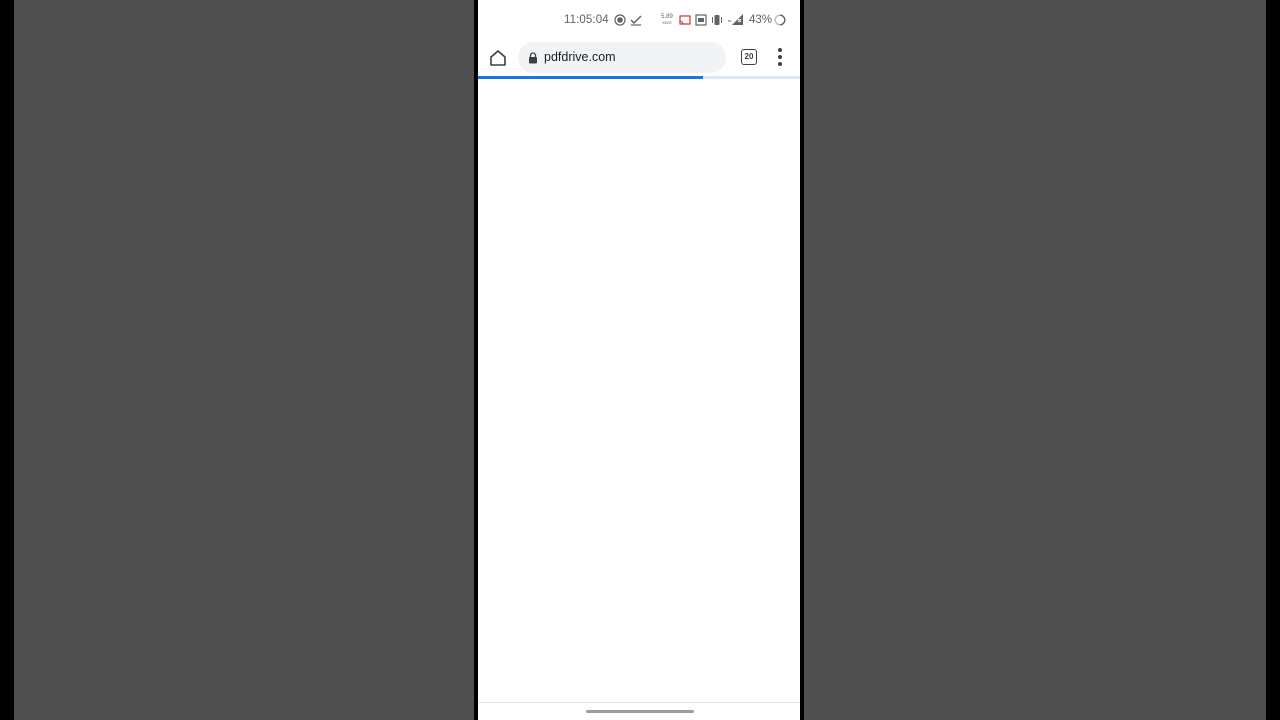 The width and height of the screenshot is (1280, 720). I want to click on url-text: pdfdrive.com, so click(580, 57).